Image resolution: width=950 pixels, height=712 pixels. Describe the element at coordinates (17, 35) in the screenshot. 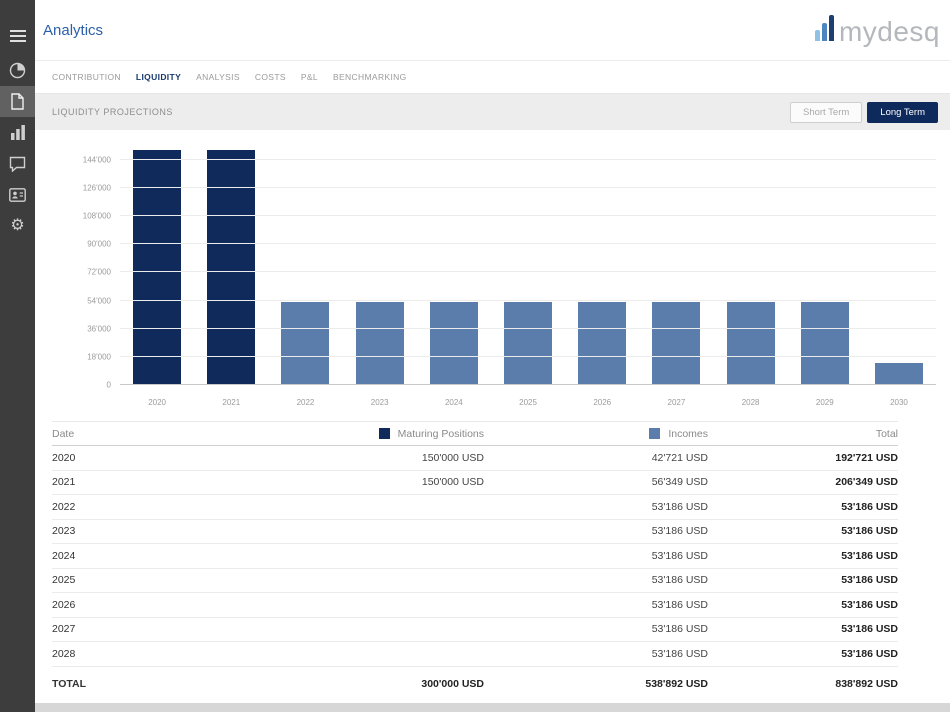

I see `menu-icon` at that location.